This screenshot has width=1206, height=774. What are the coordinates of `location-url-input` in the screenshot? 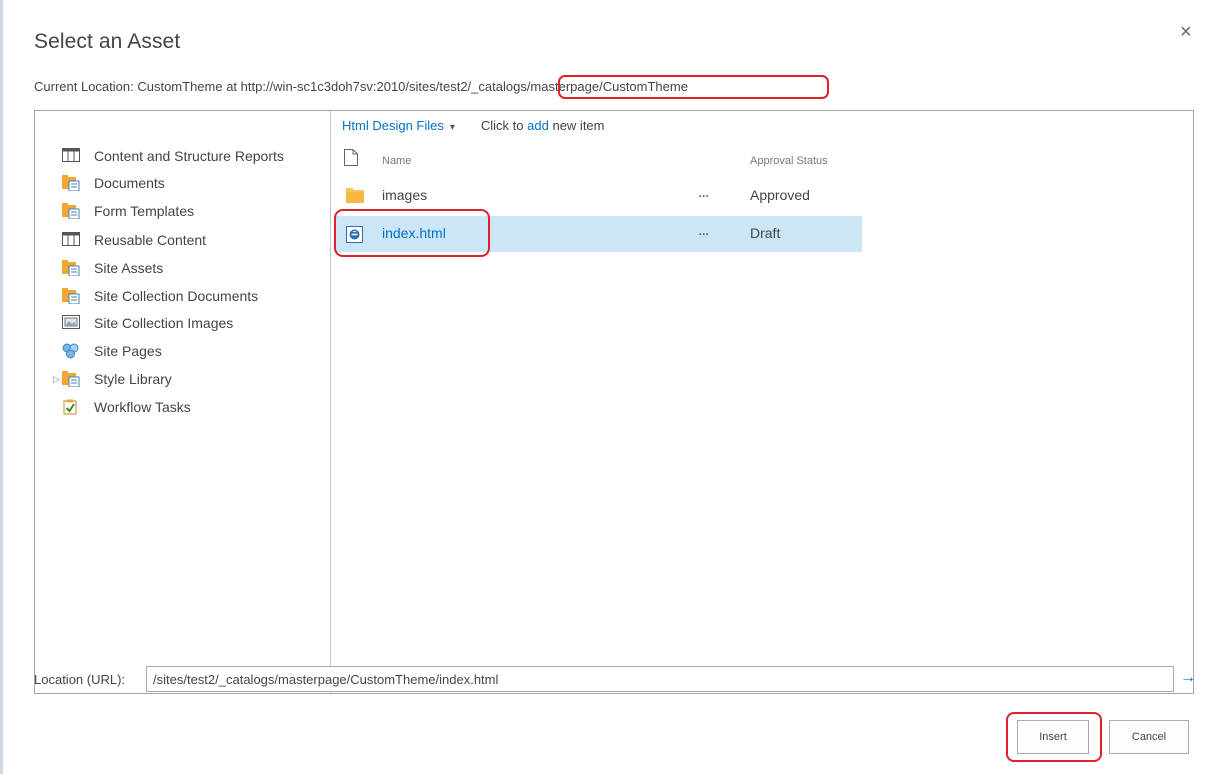 It's located at (660, 679).